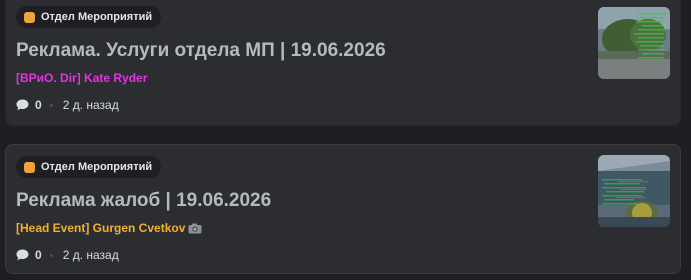 This screenshot has height=280, width=691. I want to click on post-title: Реклама. Услуги отдела МП | 19.06.2026, so click(201, 51).